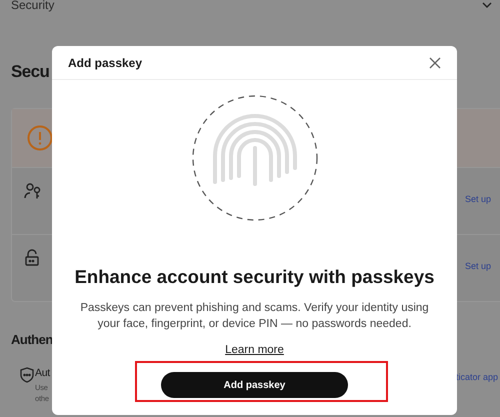  What do you see at coordinates (254, 316) in the screenshot?
I see `dialog-description: Passkeys can prevent phishing and scams. Verify your identity using your face, fingerprint, or device PIN — no passwords needed.` at bounding box center [254, 316].